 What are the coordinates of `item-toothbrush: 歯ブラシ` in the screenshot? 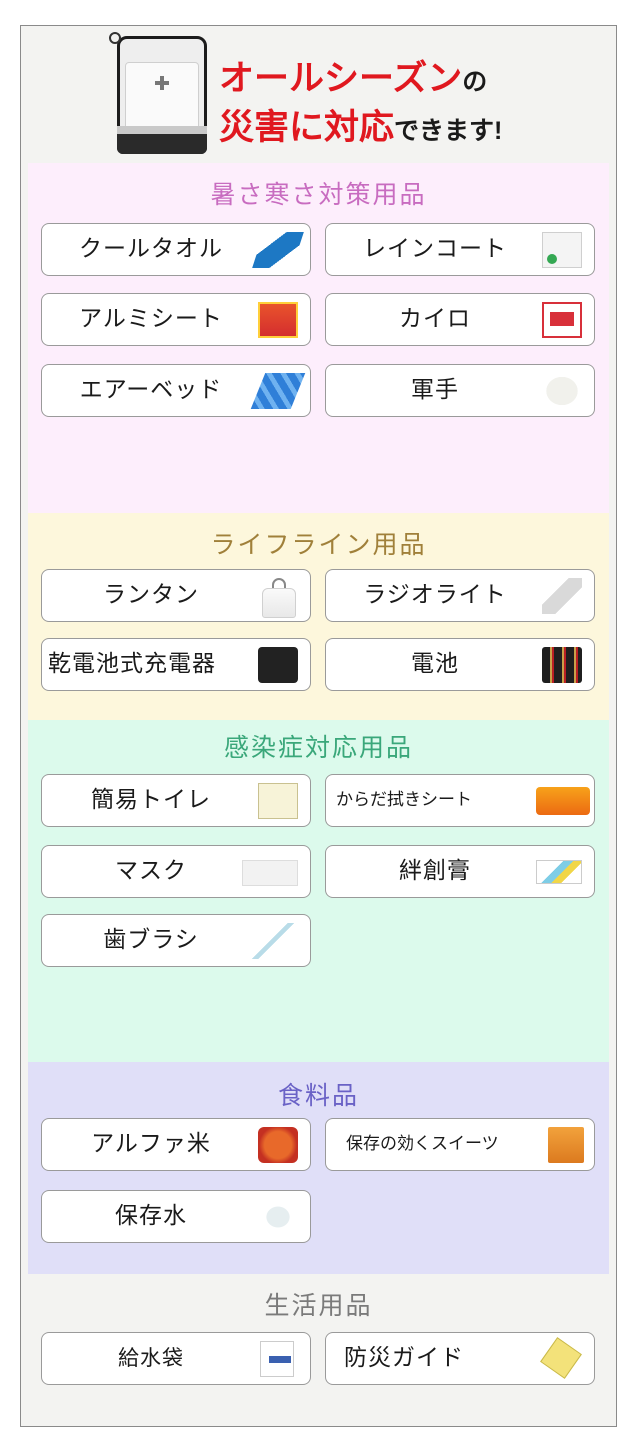 It's located at (176, 940).